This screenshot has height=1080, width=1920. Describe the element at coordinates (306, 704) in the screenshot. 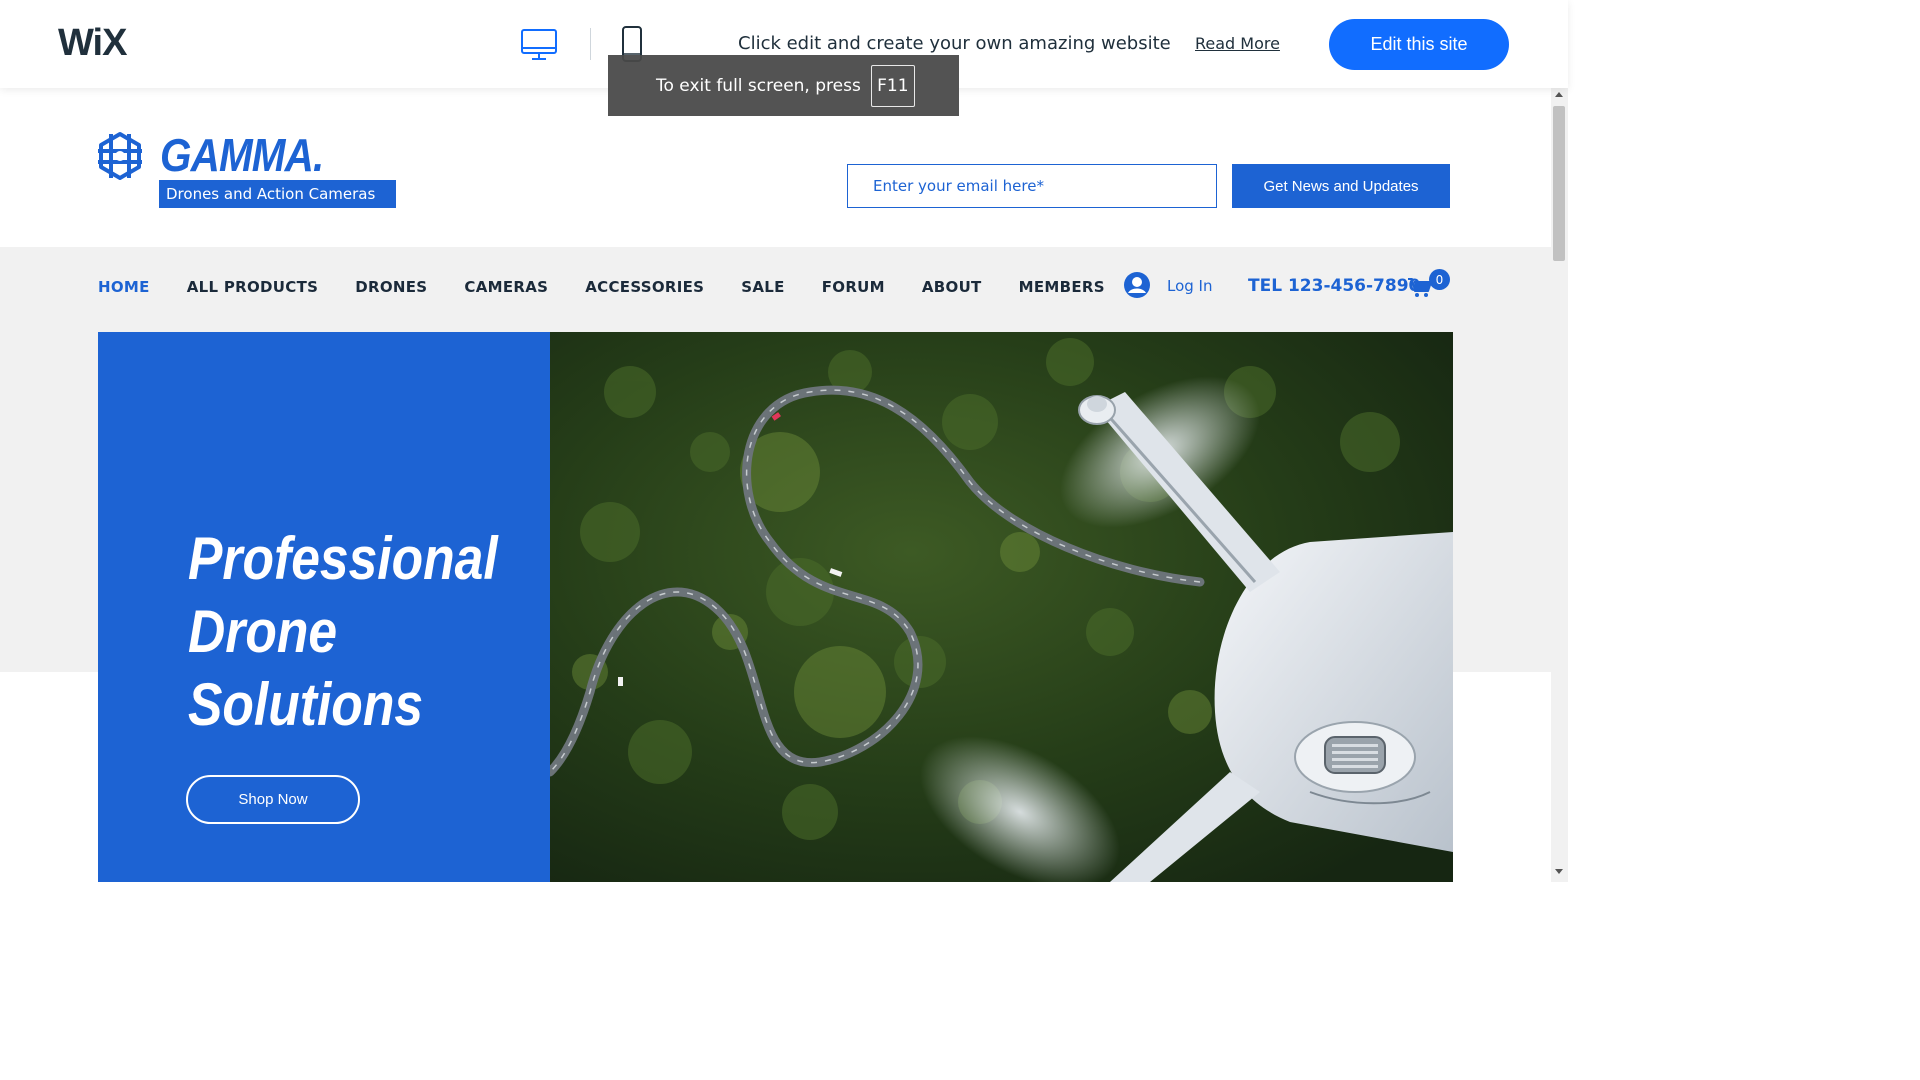

I see `hero-title-line: Solutions` at that location.